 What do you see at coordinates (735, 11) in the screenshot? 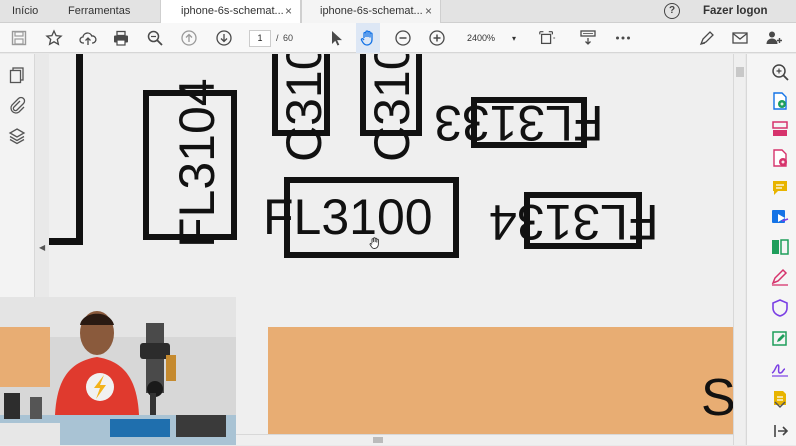
I see `sign-in-link: Fazer logon` at bounding box center [735, 11].